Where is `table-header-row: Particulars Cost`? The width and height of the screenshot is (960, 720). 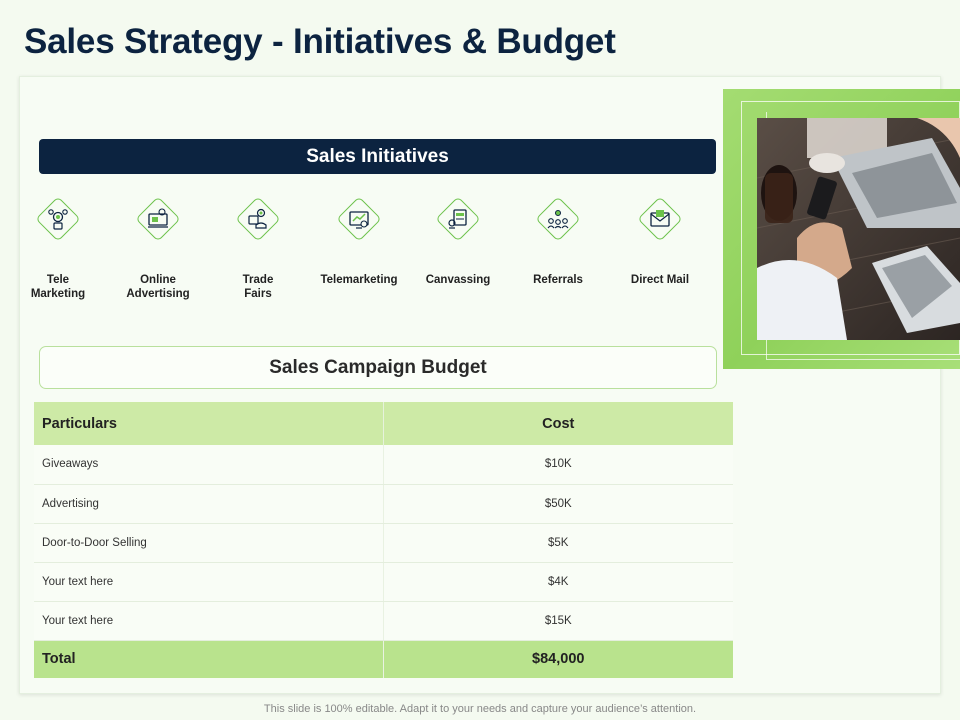
table-header-row: Particulars Cost is located at coordinates (383, 423).